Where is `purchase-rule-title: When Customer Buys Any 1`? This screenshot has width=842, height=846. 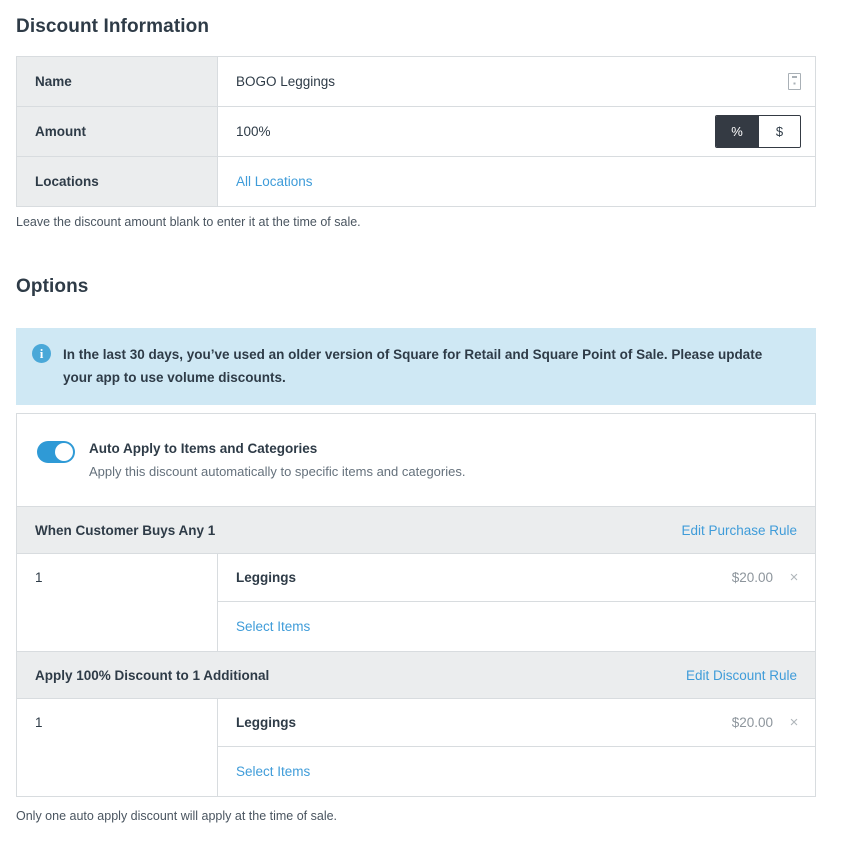 purchase-rule-title: When Customer Buys Any 1 is located at coordinates (125, 530).